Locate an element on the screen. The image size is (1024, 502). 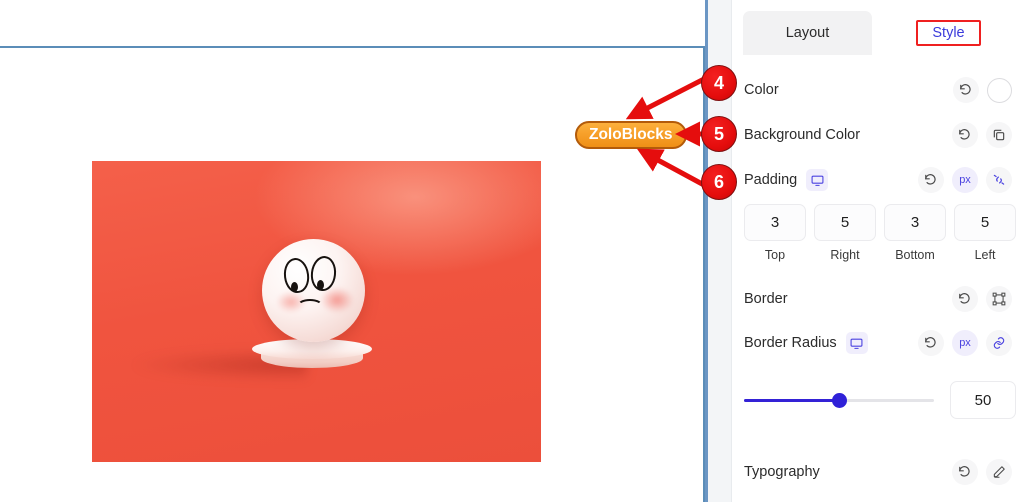
padding-left-cell: 5 Left is located at coordinates (985, 233).